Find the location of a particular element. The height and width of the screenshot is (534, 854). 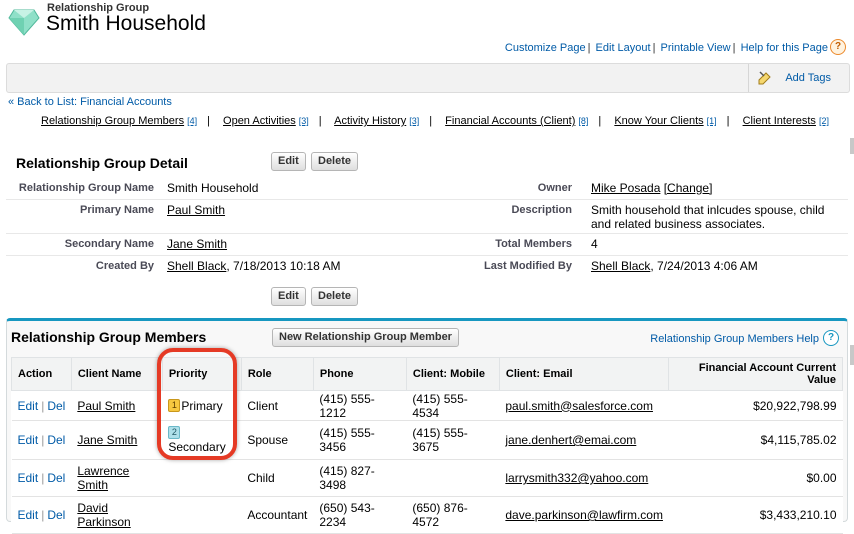

col-financial-value: Financial Account Current Value is located at coordinates (755, 374).